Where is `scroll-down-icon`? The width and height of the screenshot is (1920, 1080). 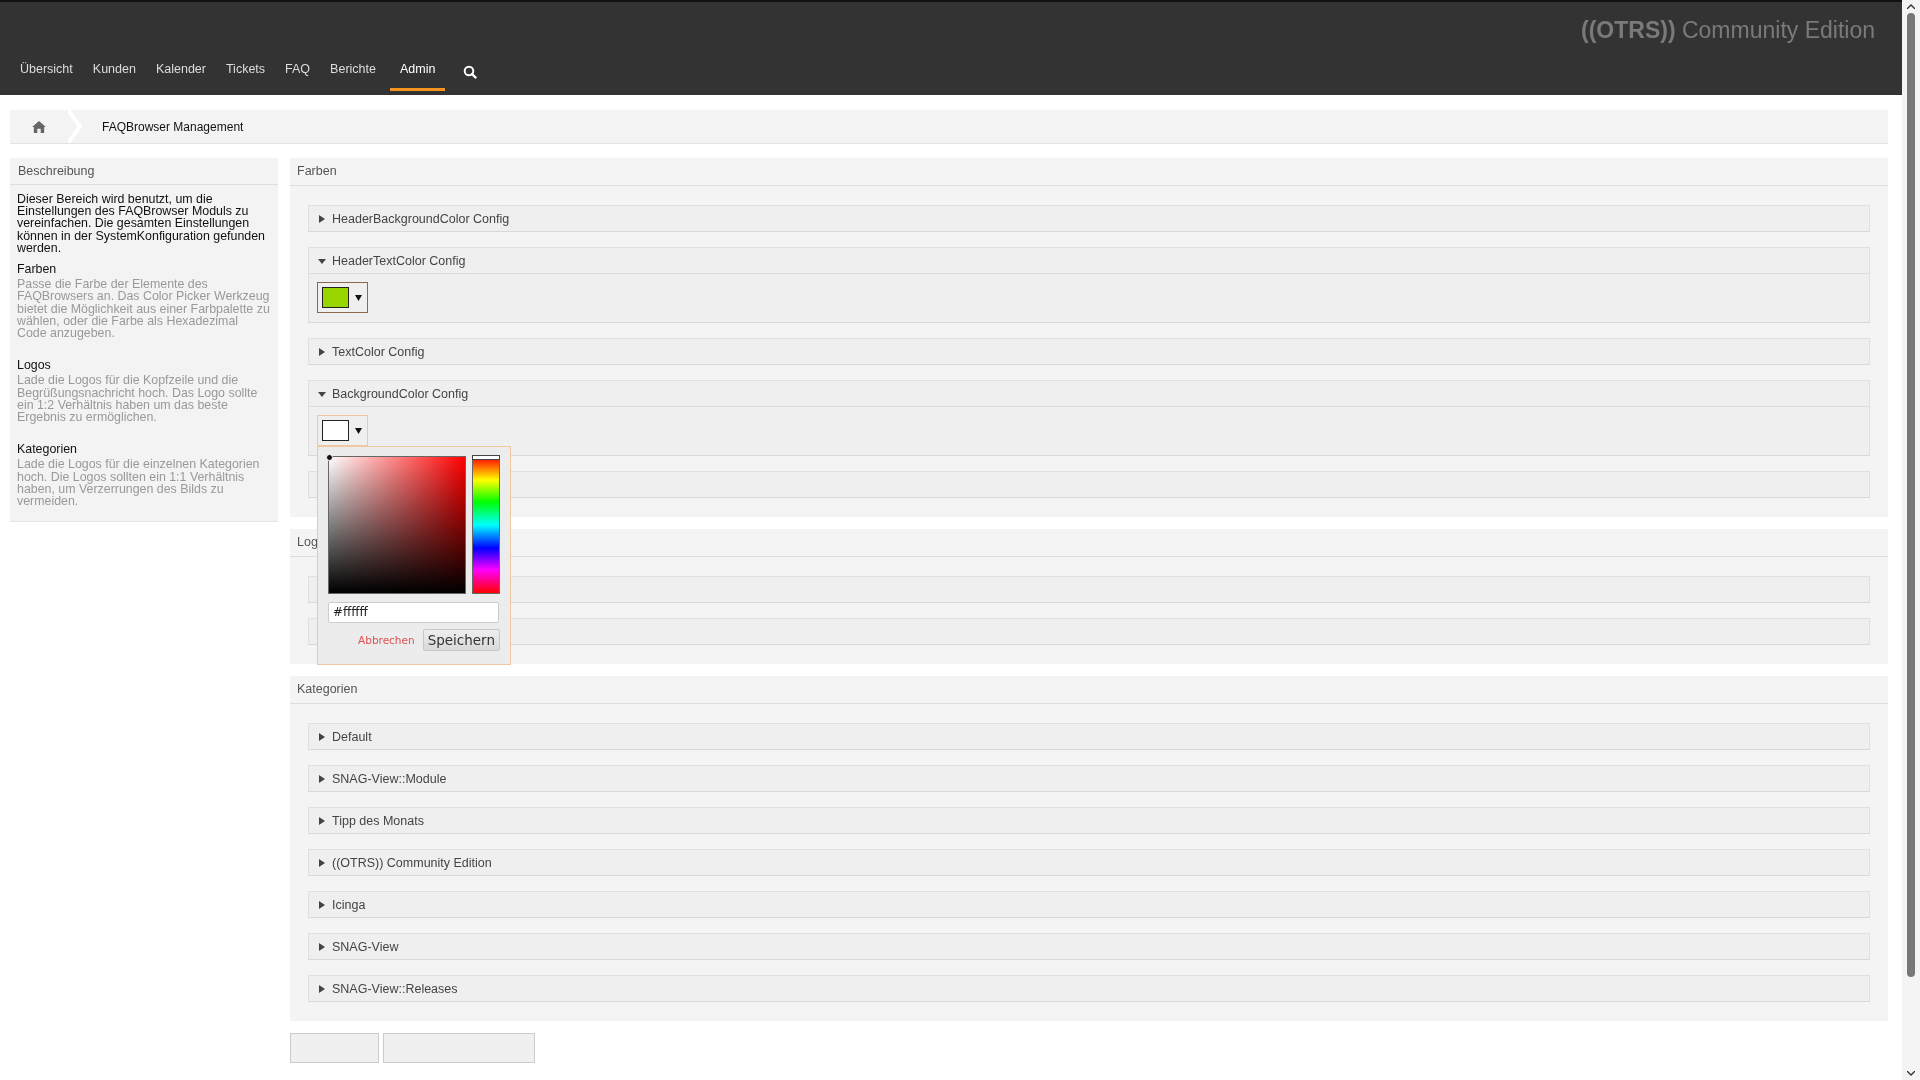 scroll-down-icon is located at coordinates (1911, 1073).